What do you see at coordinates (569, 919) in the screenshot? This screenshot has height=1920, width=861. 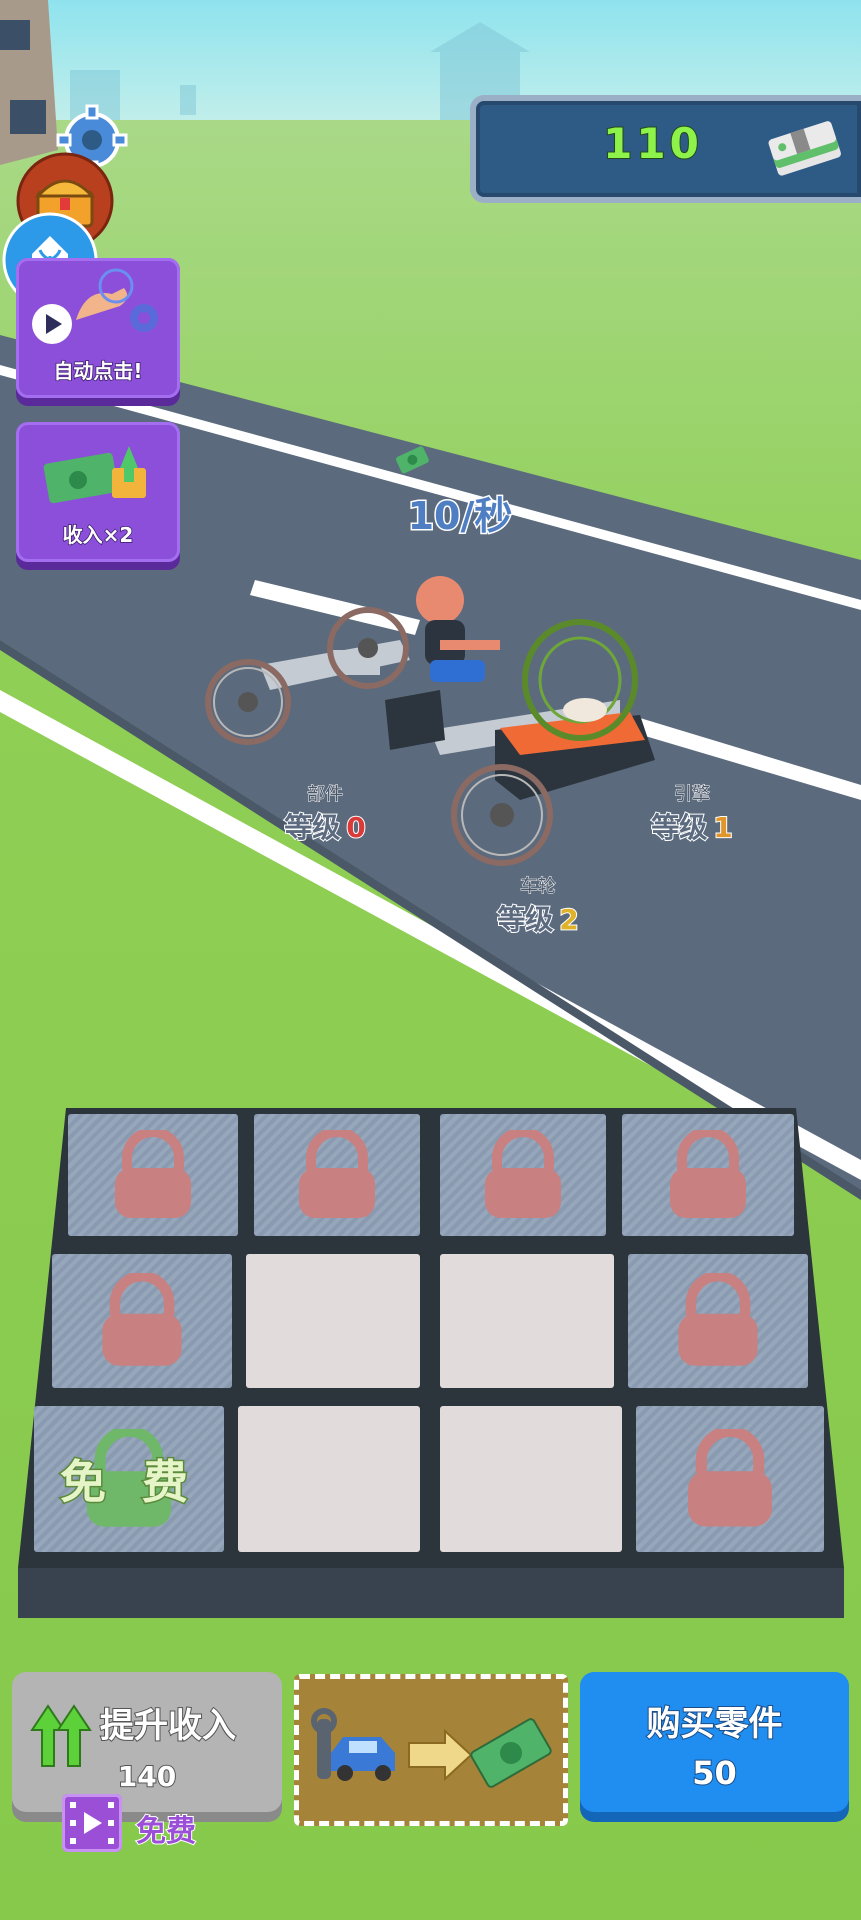 I see `wheels-level-value: 2` at bounding box center [569, 919].